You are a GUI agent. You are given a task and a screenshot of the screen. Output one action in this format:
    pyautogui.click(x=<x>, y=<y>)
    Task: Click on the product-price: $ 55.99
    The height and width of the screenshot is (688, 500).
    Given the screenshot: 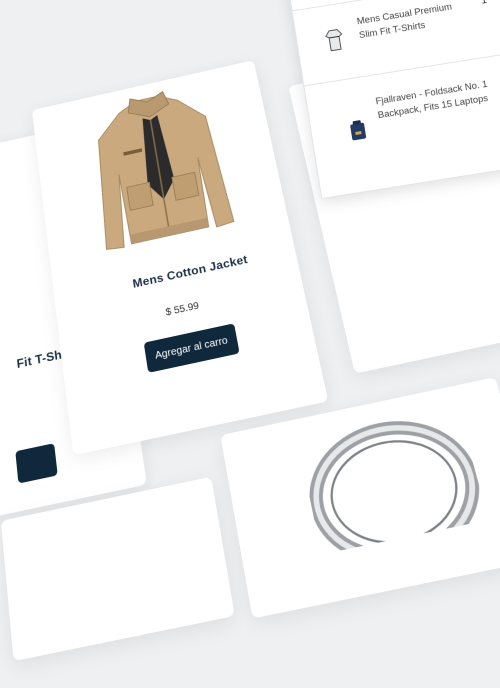 What is the action you would take?
    pyautogui.click(x=182, y=309)
    